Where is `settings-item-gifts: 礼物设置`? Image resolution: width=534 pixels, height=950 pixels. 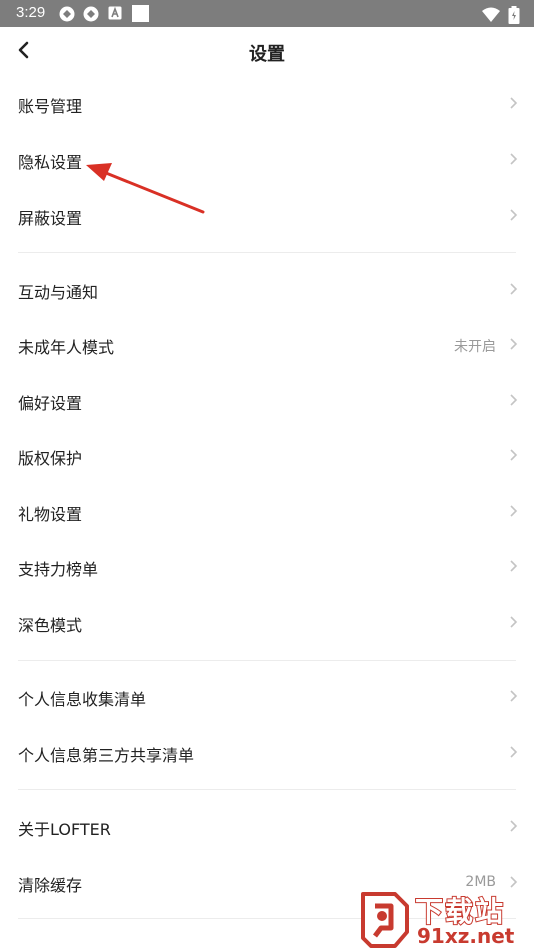
settings-item-gifts: 礼物设置 is located at coordinates (267, 512).